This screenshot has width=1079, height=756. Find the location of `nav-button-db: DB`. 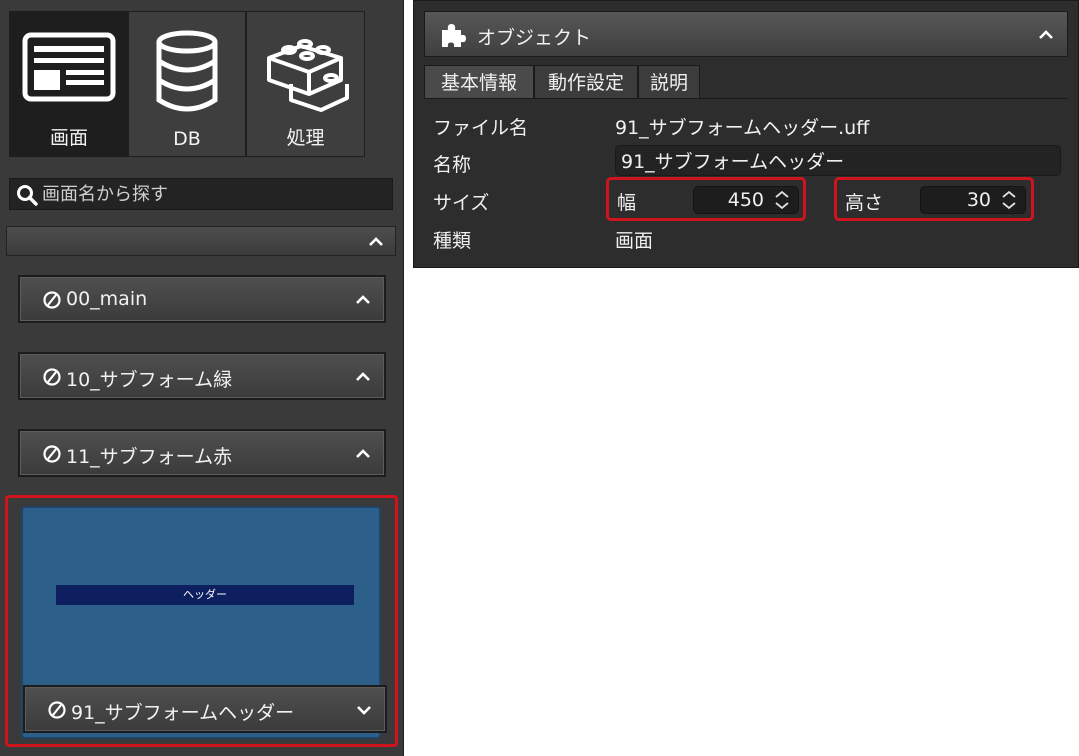

nav-button-db: DB is located at coordinates (187, 84).